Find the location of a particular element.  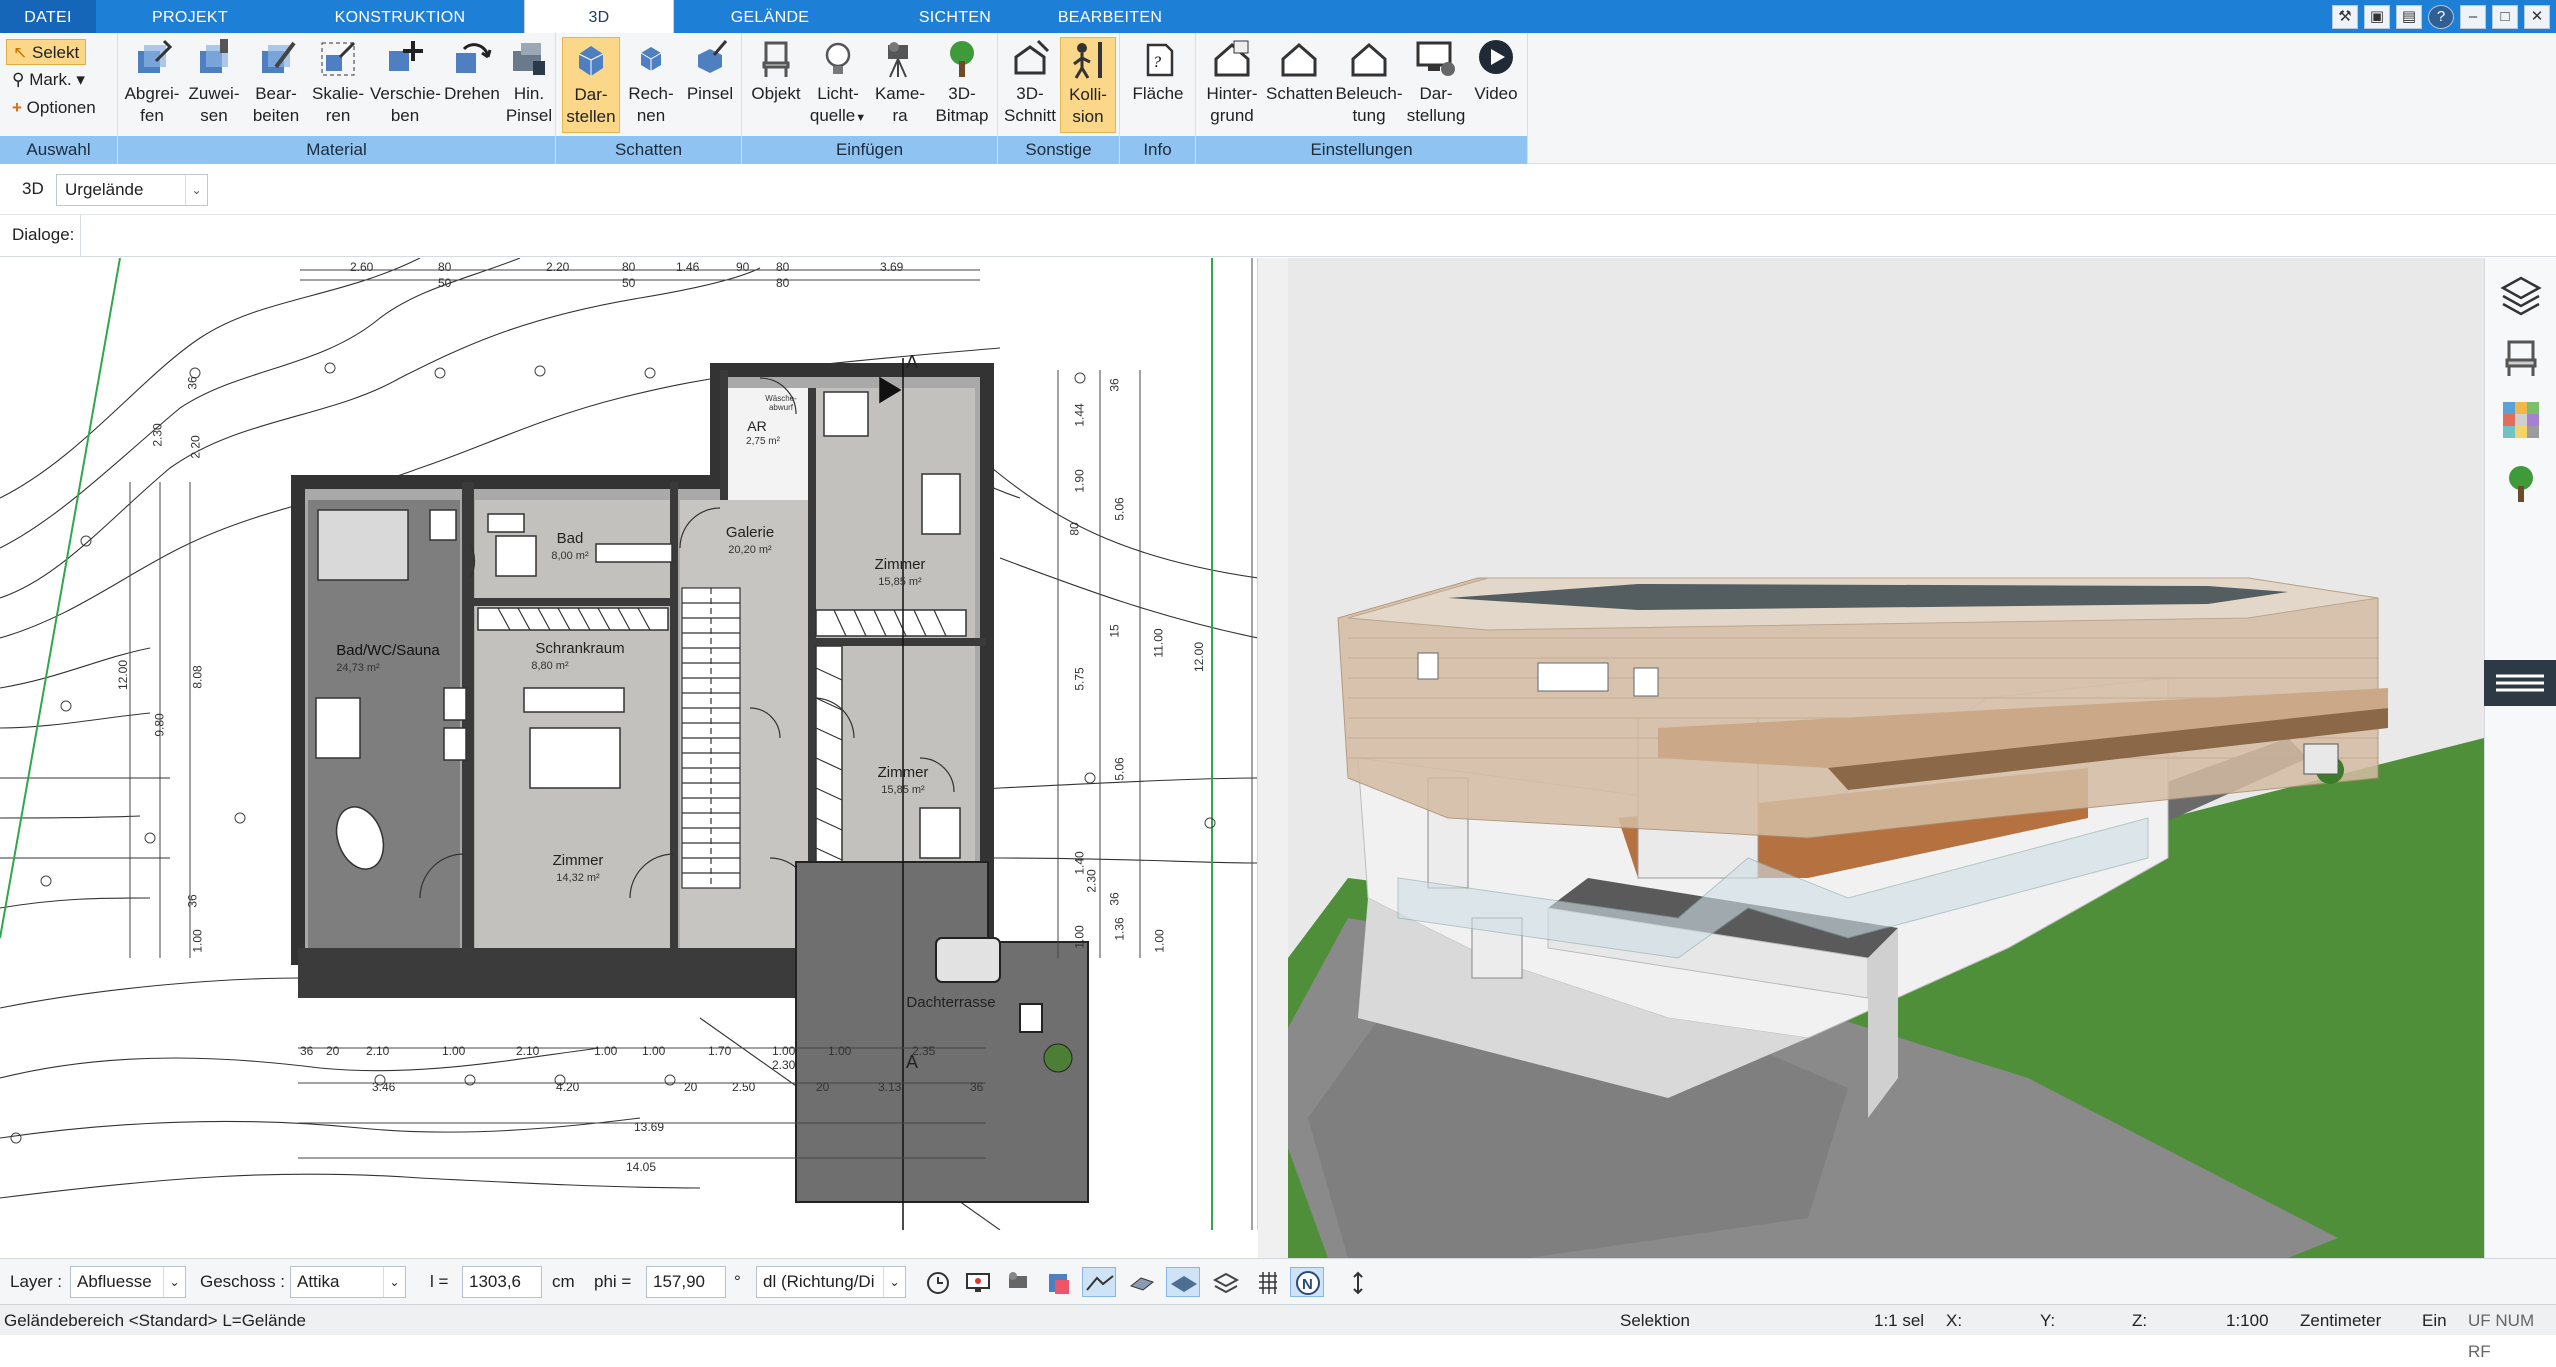

tools-icon: ⚒ is located at coordinates (2345, 16).